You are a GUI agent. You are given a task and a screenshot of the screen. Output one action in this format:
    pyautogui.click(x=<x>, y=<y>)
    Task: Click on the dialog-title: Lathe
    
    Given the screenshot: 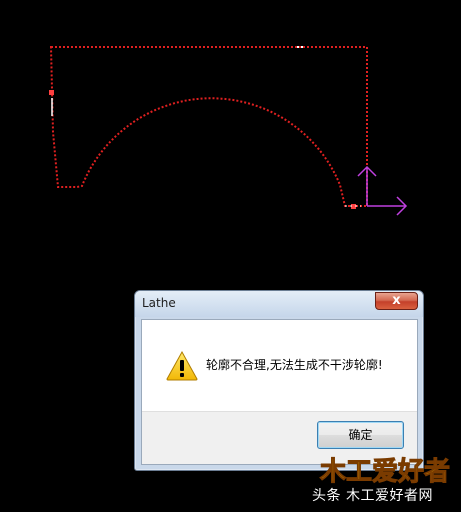 What is the action you would take?
    pyautogui.click(x=159, y=303)
    